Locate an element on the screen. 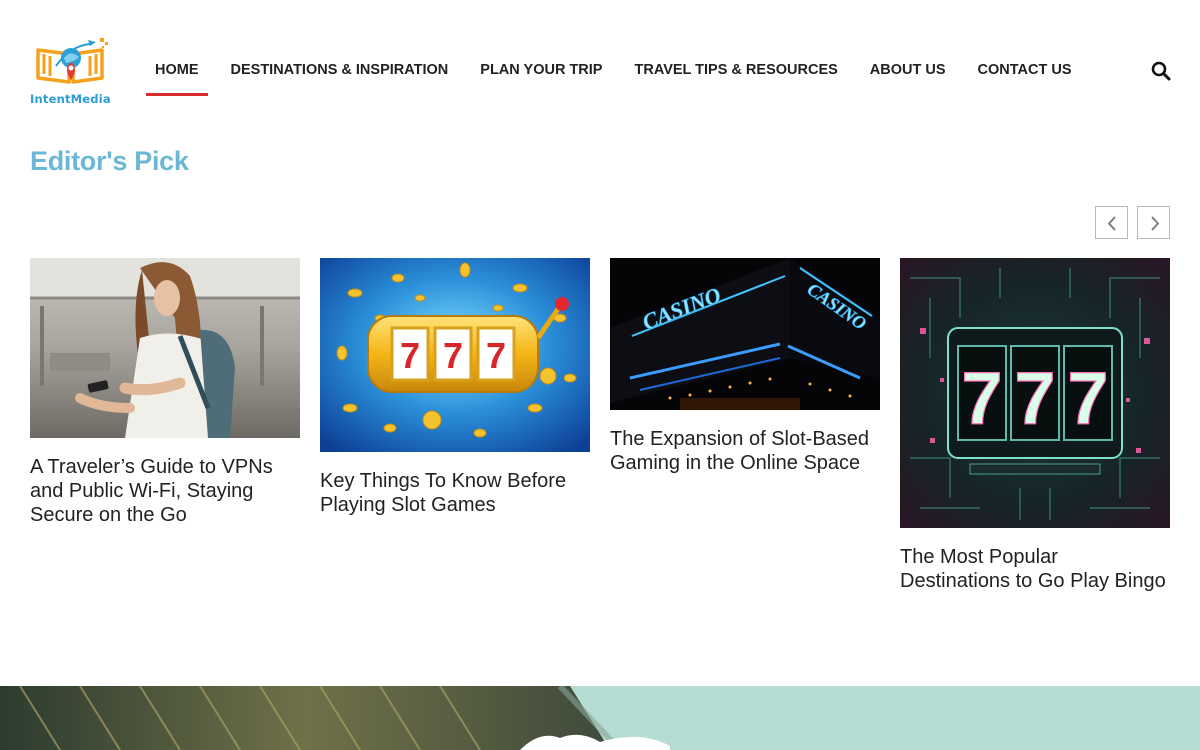  casino-neon-photo: CASINO CASINO is located at coordinates (745, 334).